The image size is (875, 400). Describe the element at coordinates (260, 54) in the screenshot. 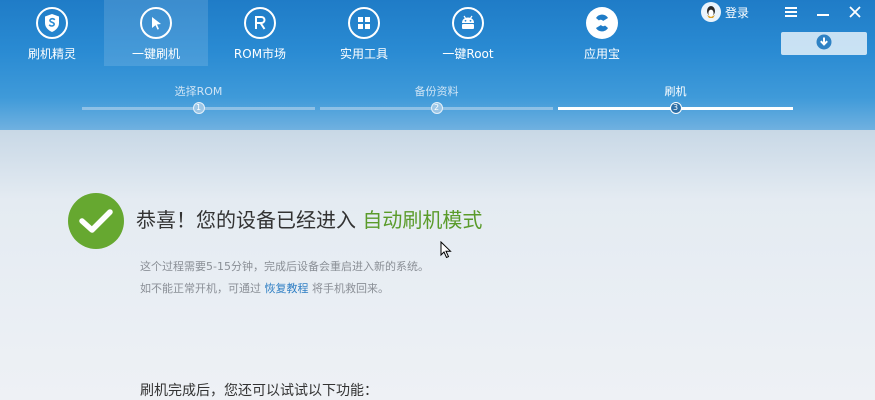

I see `nav-label: ROM市场` at that location.